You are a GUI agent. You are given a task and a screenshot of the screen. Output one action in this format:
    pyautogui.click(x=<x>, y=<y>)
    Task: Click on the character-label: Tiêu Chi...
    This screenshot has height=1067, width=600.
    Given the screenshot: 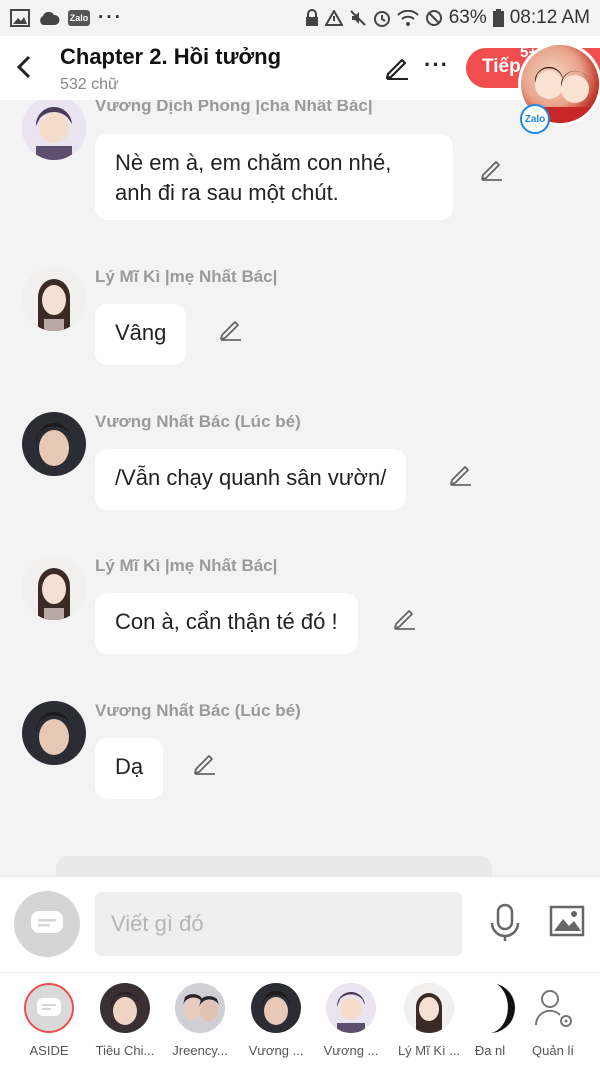 What is the action you would take?
    pyautogui.click(x=125, y=1050)
    